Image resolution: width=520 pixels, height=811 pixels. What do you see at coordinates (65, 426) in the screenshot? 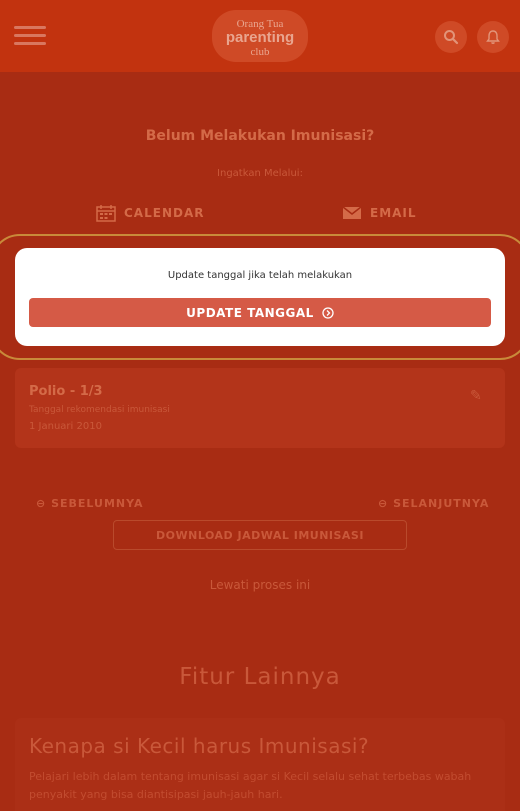
I see `vaccine-date: 1 Januari 2010` at bounding box center [65, 426].